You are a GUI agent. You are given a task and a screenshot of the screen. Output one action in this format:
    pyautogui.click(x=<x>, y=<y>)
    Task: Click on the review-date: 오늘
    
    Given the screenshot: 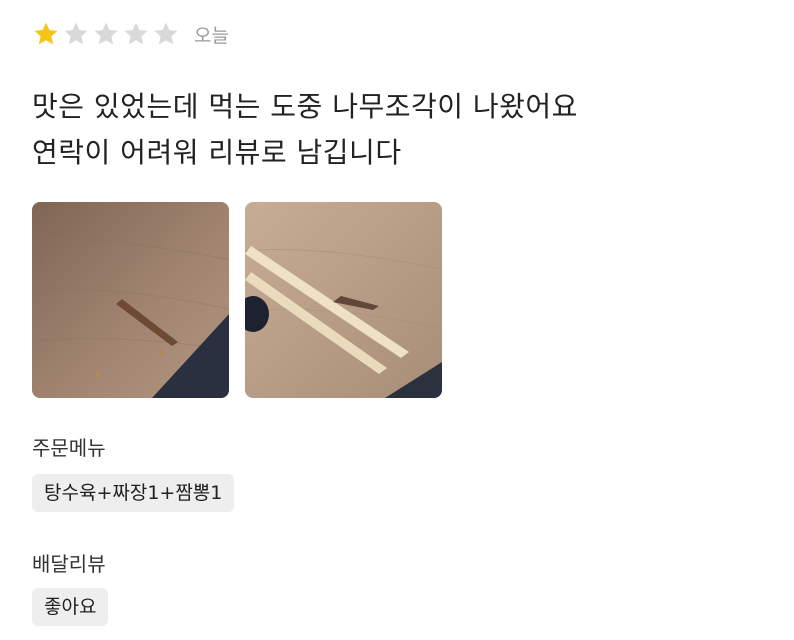 What is the action you would take?
    pyautogui.click(x=211, y=35)
    